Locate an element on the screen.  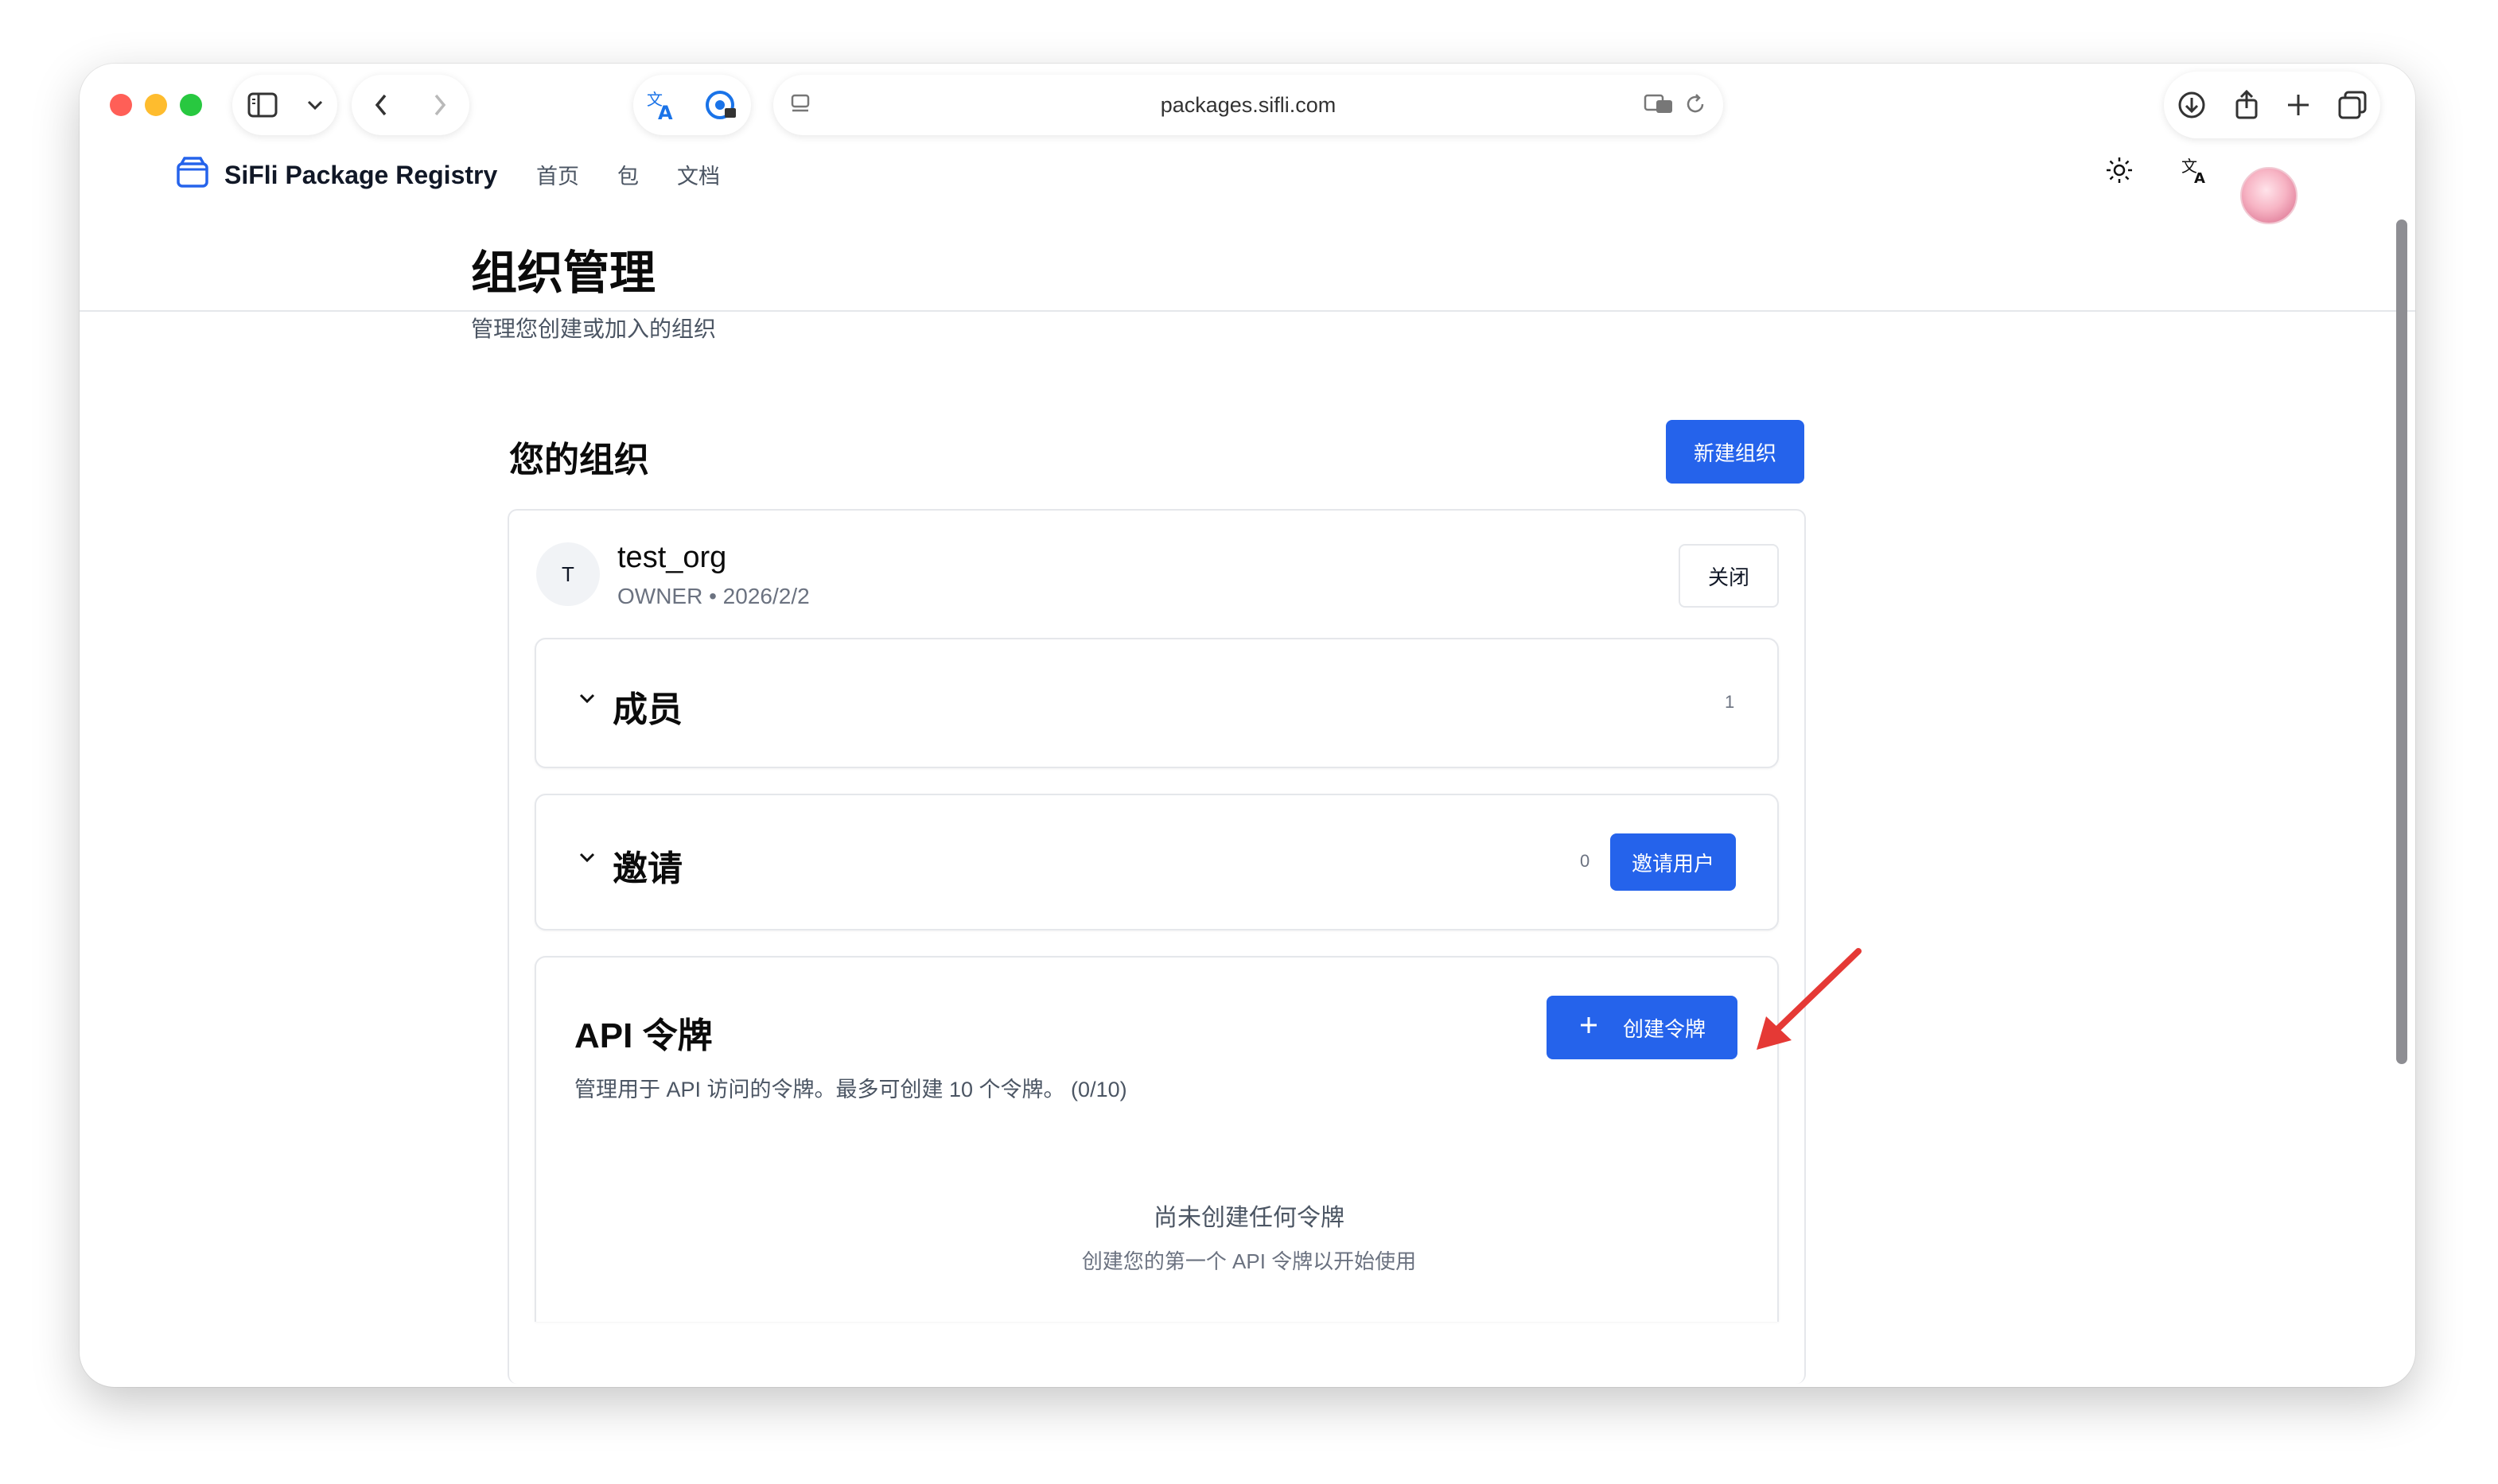
close-org-button: 关闭 is located at coordinates (1729, 576).